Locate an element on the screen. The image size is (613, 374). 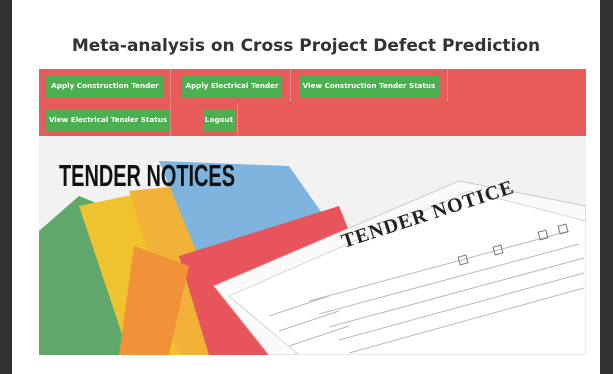
nav-cell-construction: Apply Construction Tender is located at coordinates (105, 85).